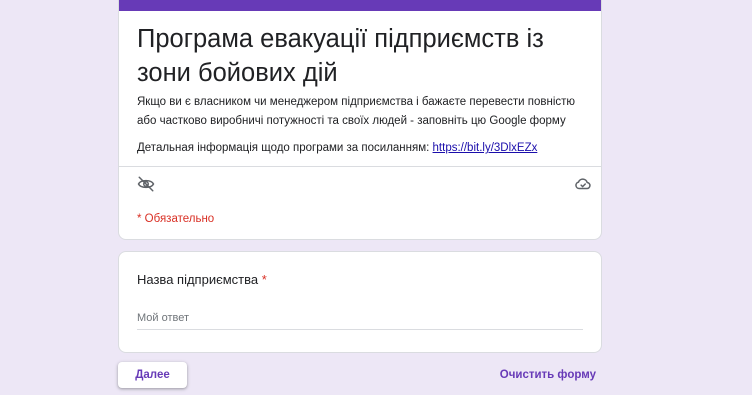  Describe the element at coordinates (360, 318) in the screenshot. I see `answer-input` at that location.